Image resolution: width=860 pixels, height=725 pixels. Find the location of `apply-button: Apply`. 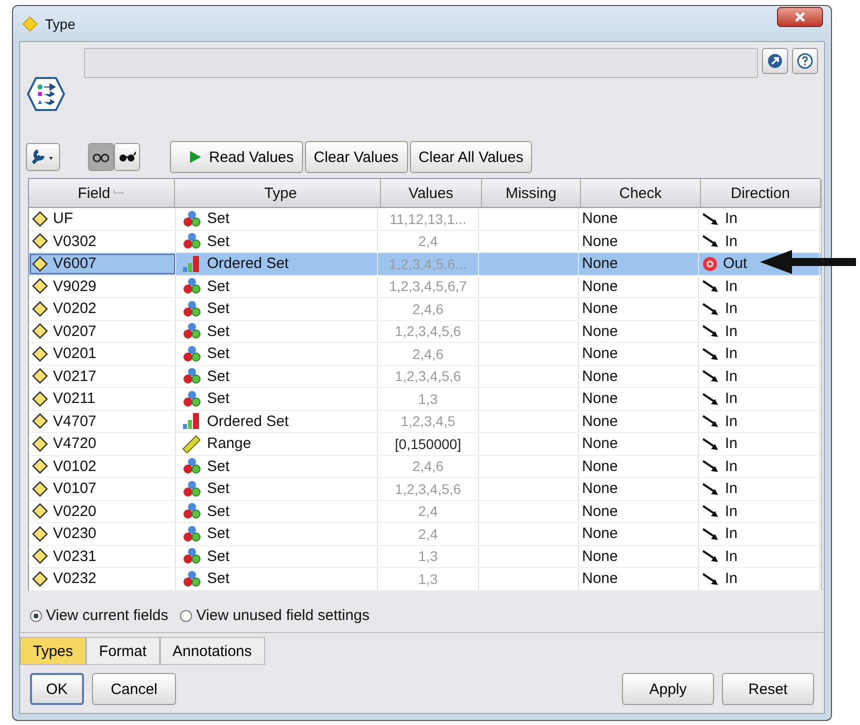

apply-button: Apply is located at coordinates (668, 689).